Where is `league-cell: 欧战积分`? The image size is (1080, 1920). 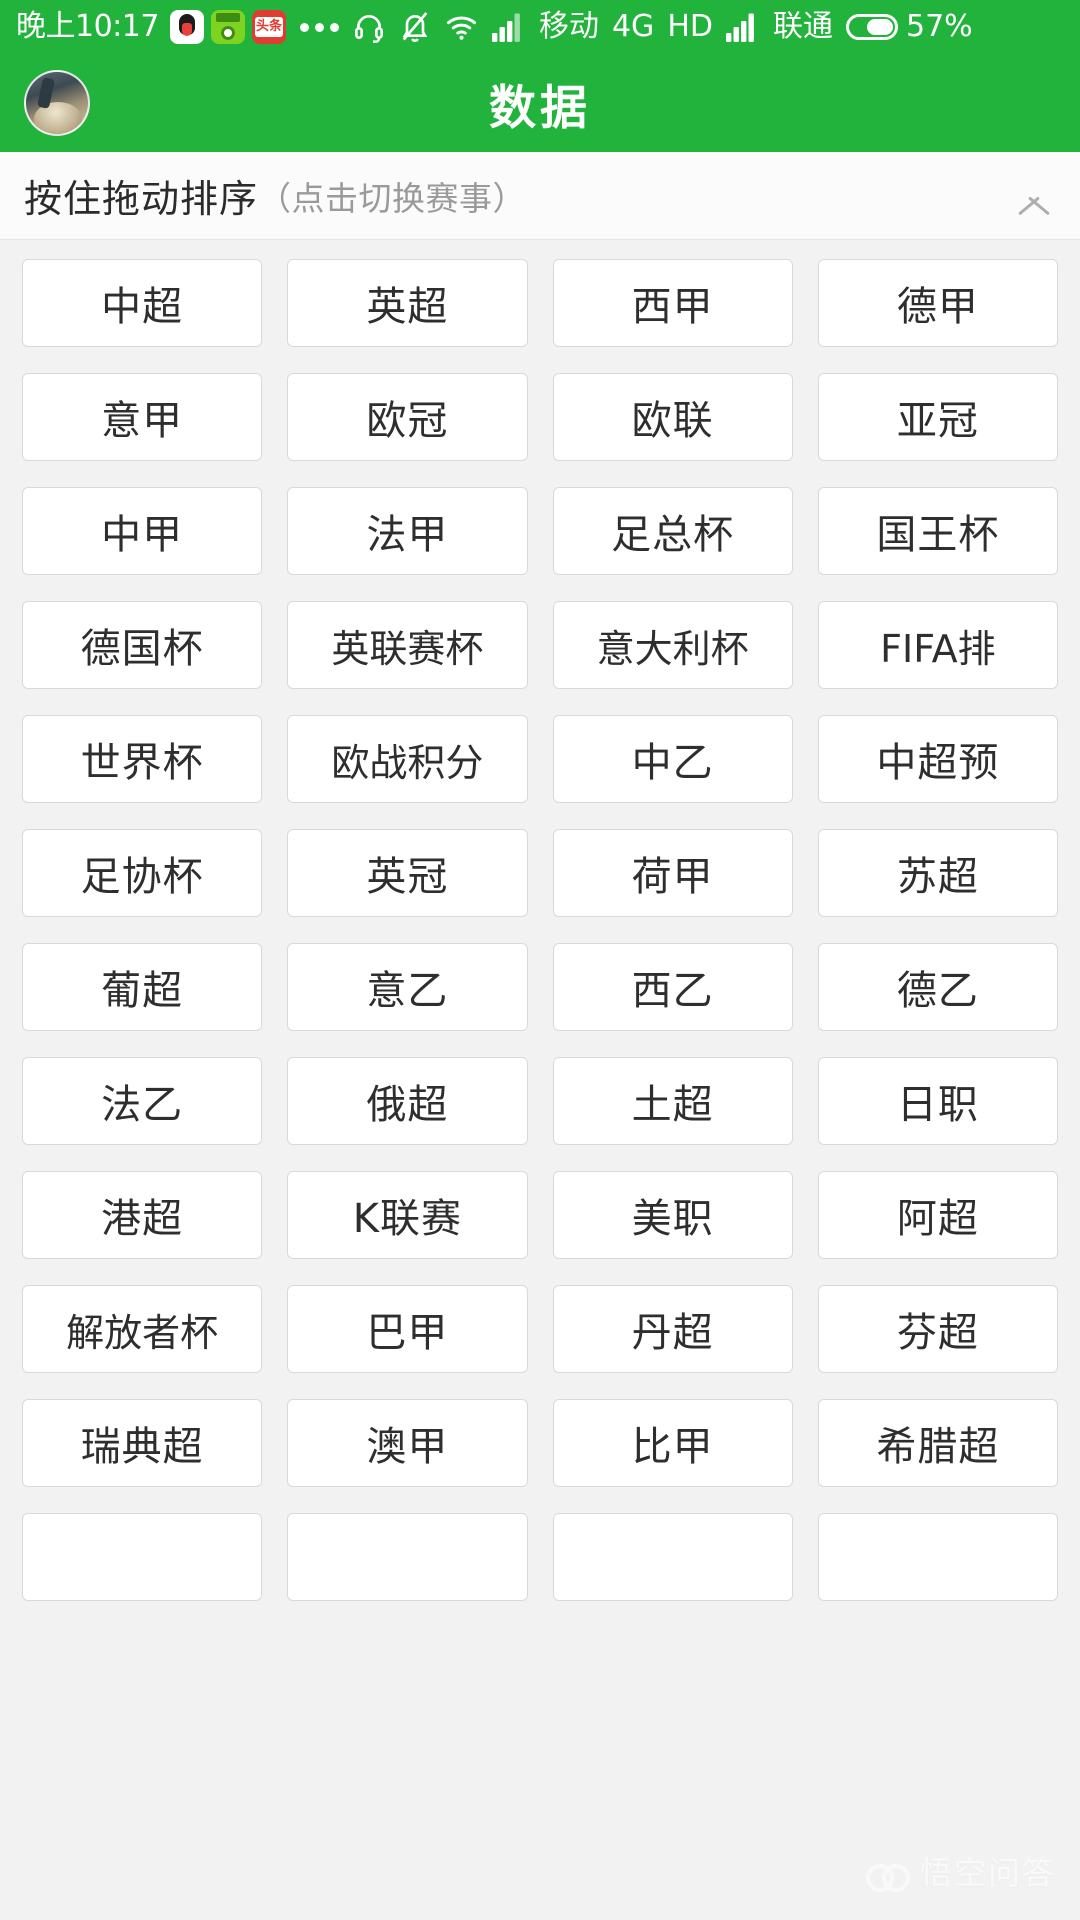 league-cell: 欧战积分 is located at coordinates (407, 759).